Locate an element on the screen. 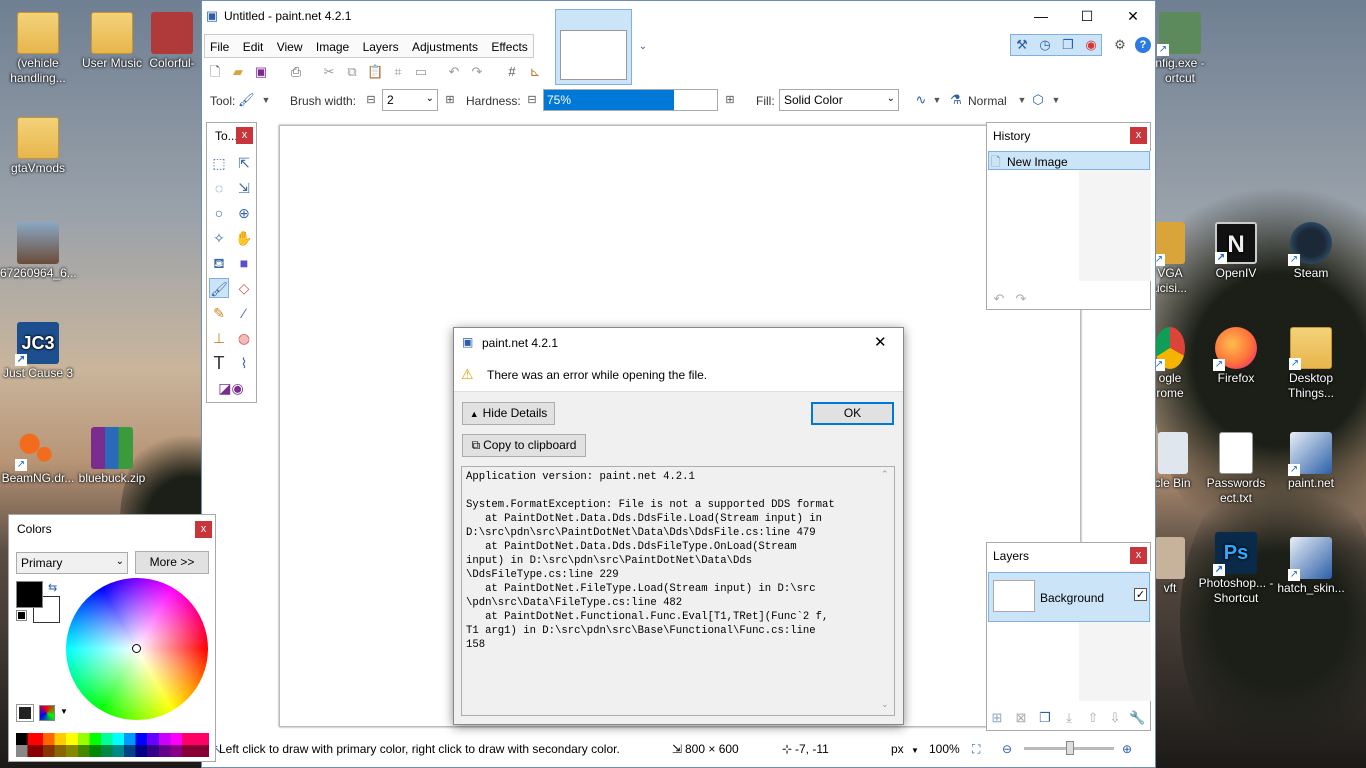 The width and height of the screenshot is (1366, 768). layers-toggle-icon: ❐ is located at coordinates (1068, 45).